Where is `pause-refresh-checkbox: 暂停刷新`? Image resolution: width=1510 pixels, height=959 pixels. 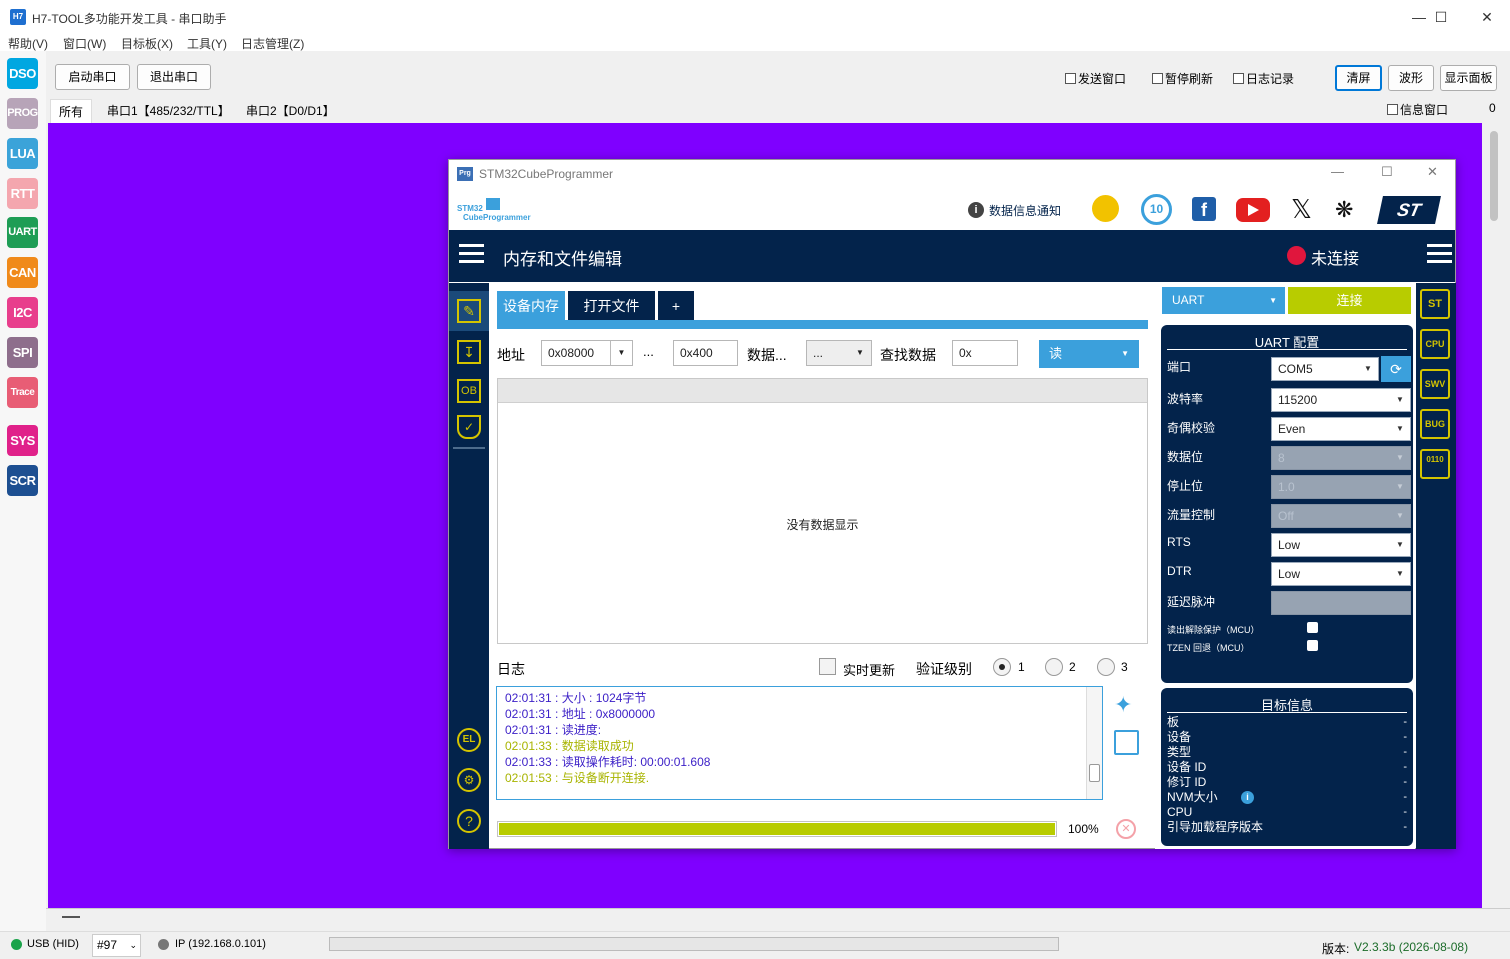
pause-refresh-checkbox: 暂停刷新 is located at coordinates (1182, 78).